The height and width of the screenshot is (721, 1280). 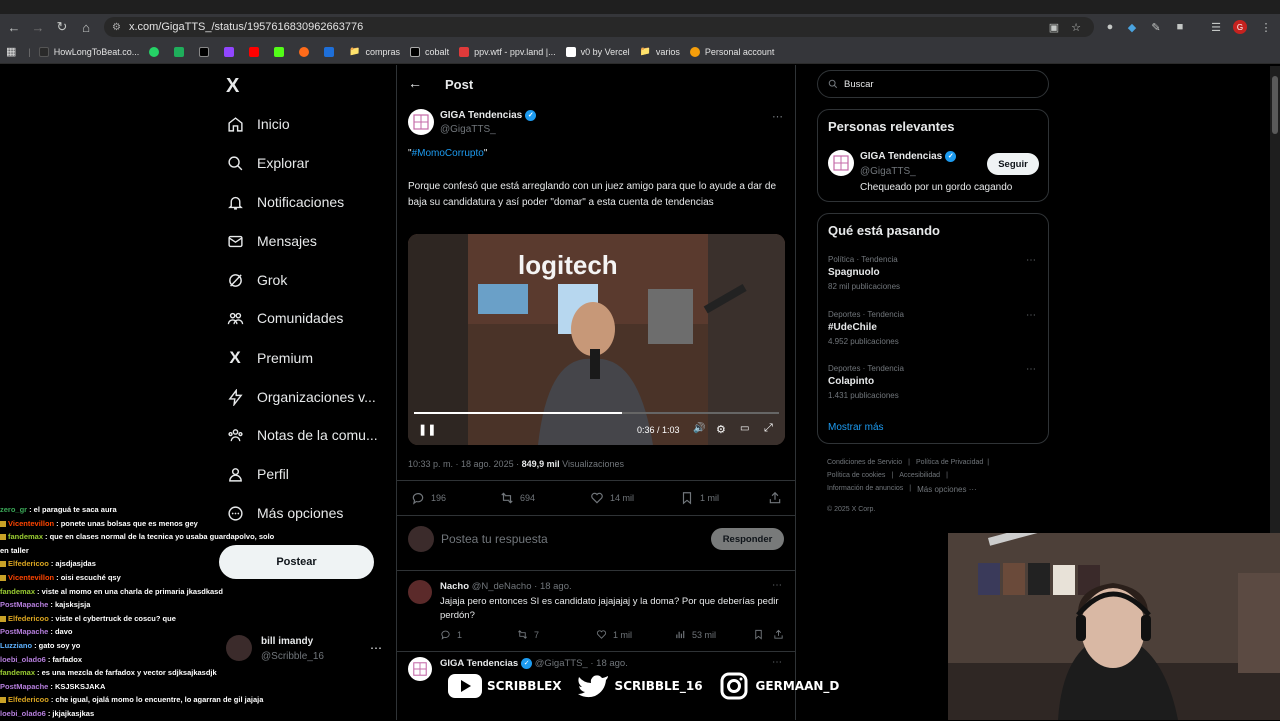 What do you see at coordinates (61, 632) in the screenshot?
I see `chat-text: : davo` at bounding box center [61, 632].